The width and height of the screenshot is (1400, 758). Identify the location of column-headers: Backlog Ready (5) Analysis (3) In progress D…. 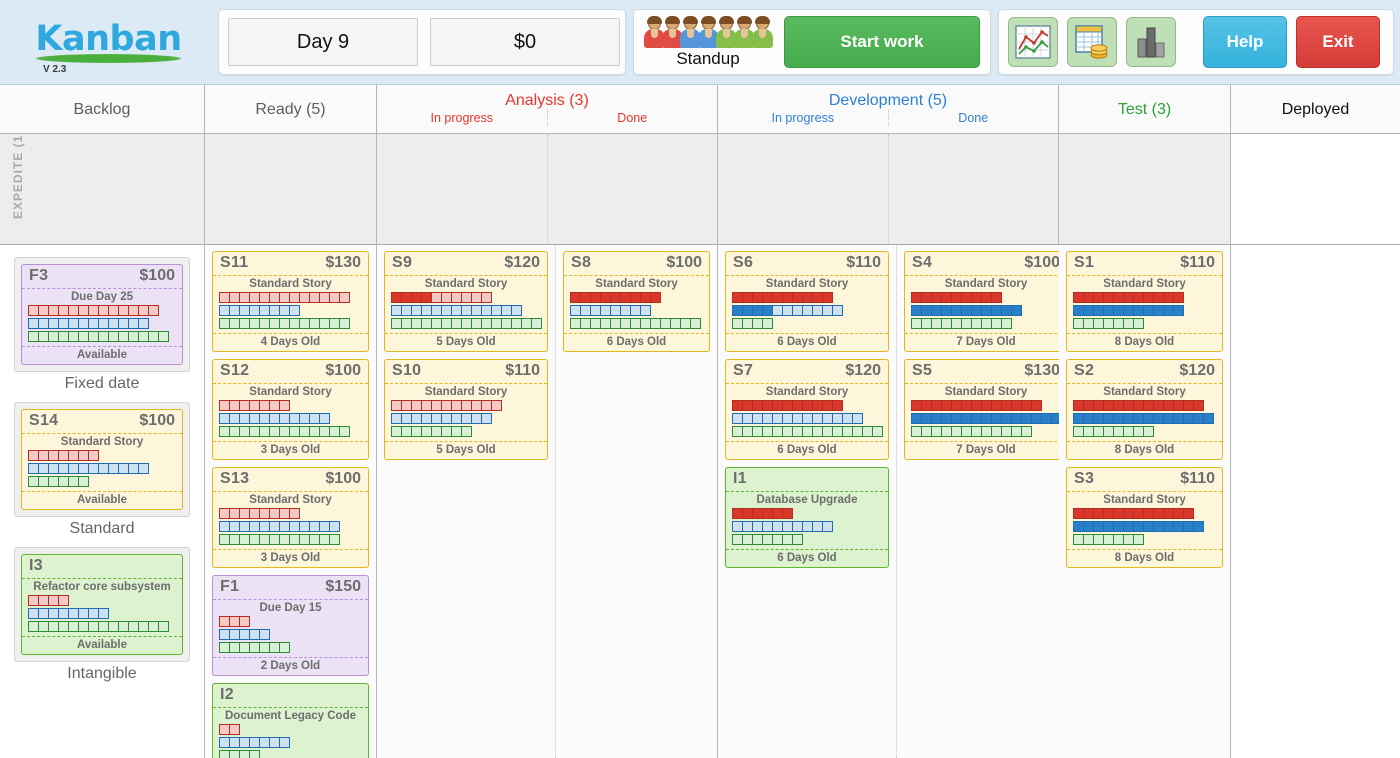
(700, 109).